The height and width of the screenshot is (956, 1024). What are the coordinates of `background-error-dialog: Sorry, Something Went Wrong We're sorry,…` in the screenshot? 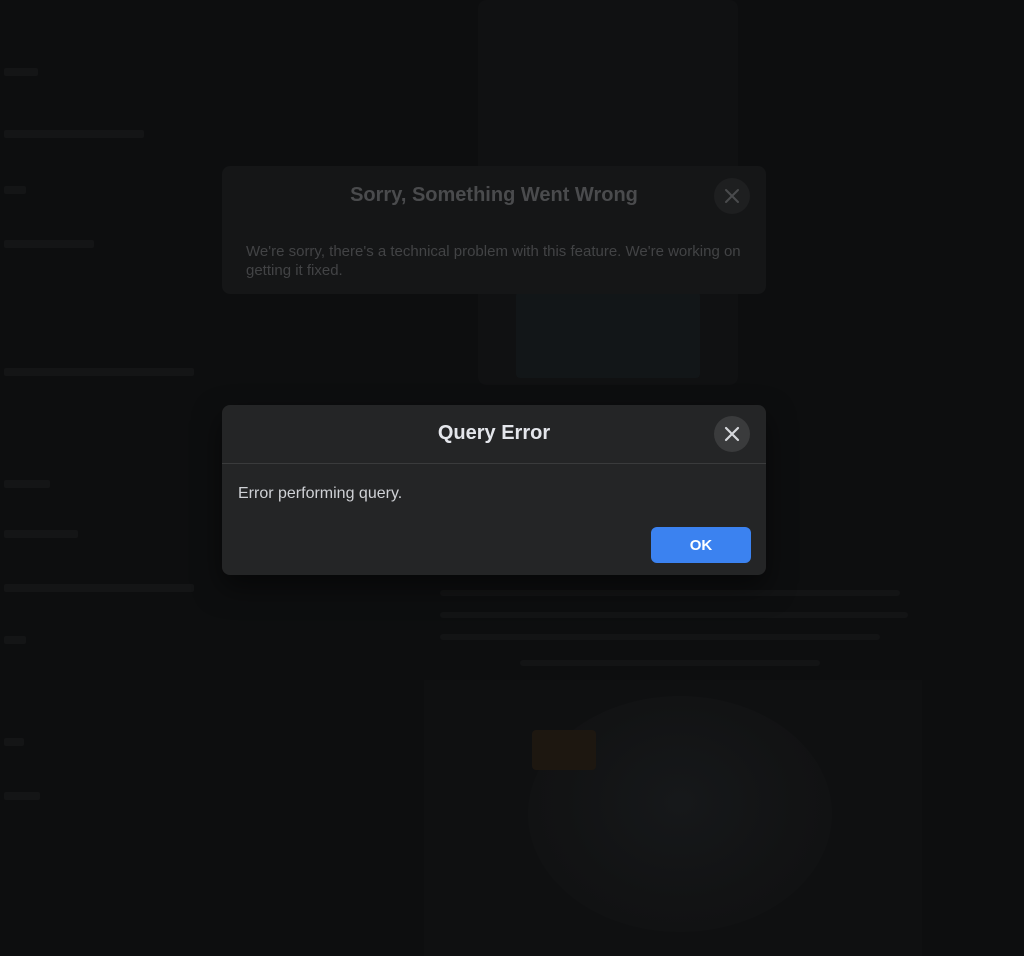 It's located at (494, 230).